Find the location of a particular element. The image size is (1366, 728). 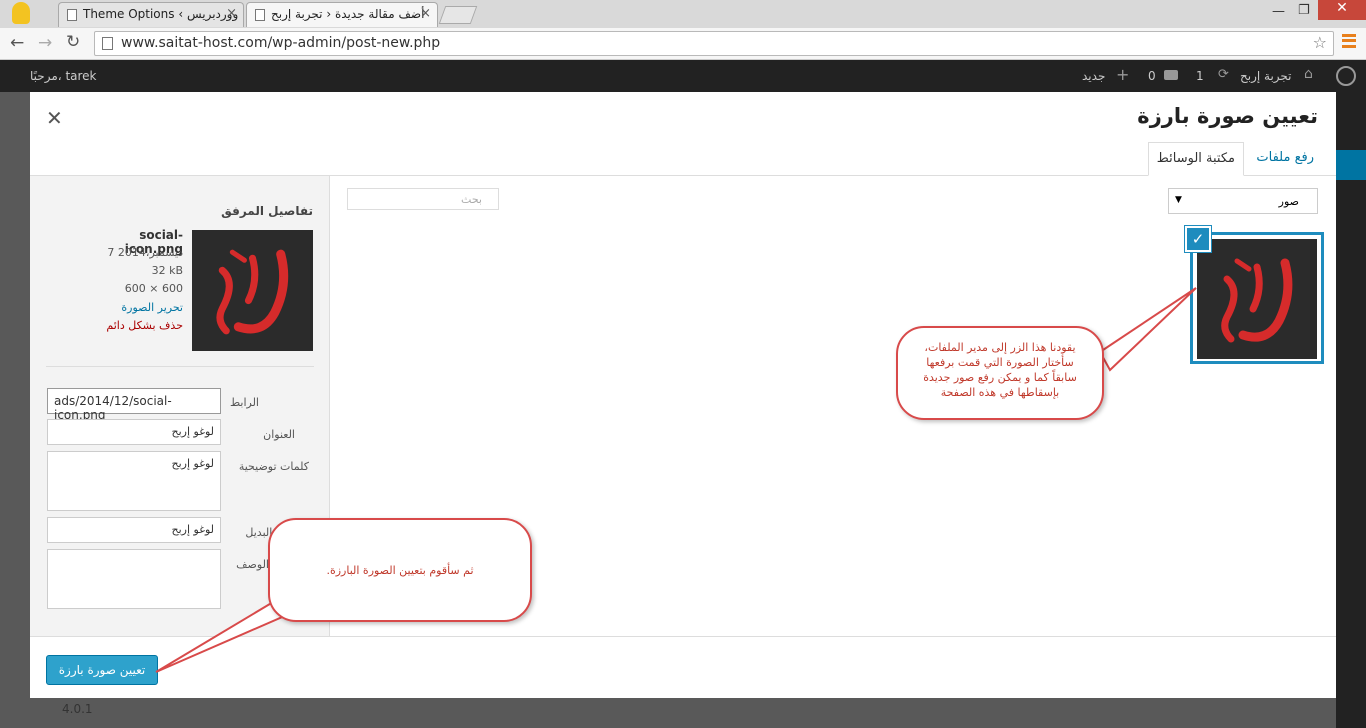

callout-set-image: ثم سأقوم بتعيين الصورة البارزة. is located at coordinates (400, 570).